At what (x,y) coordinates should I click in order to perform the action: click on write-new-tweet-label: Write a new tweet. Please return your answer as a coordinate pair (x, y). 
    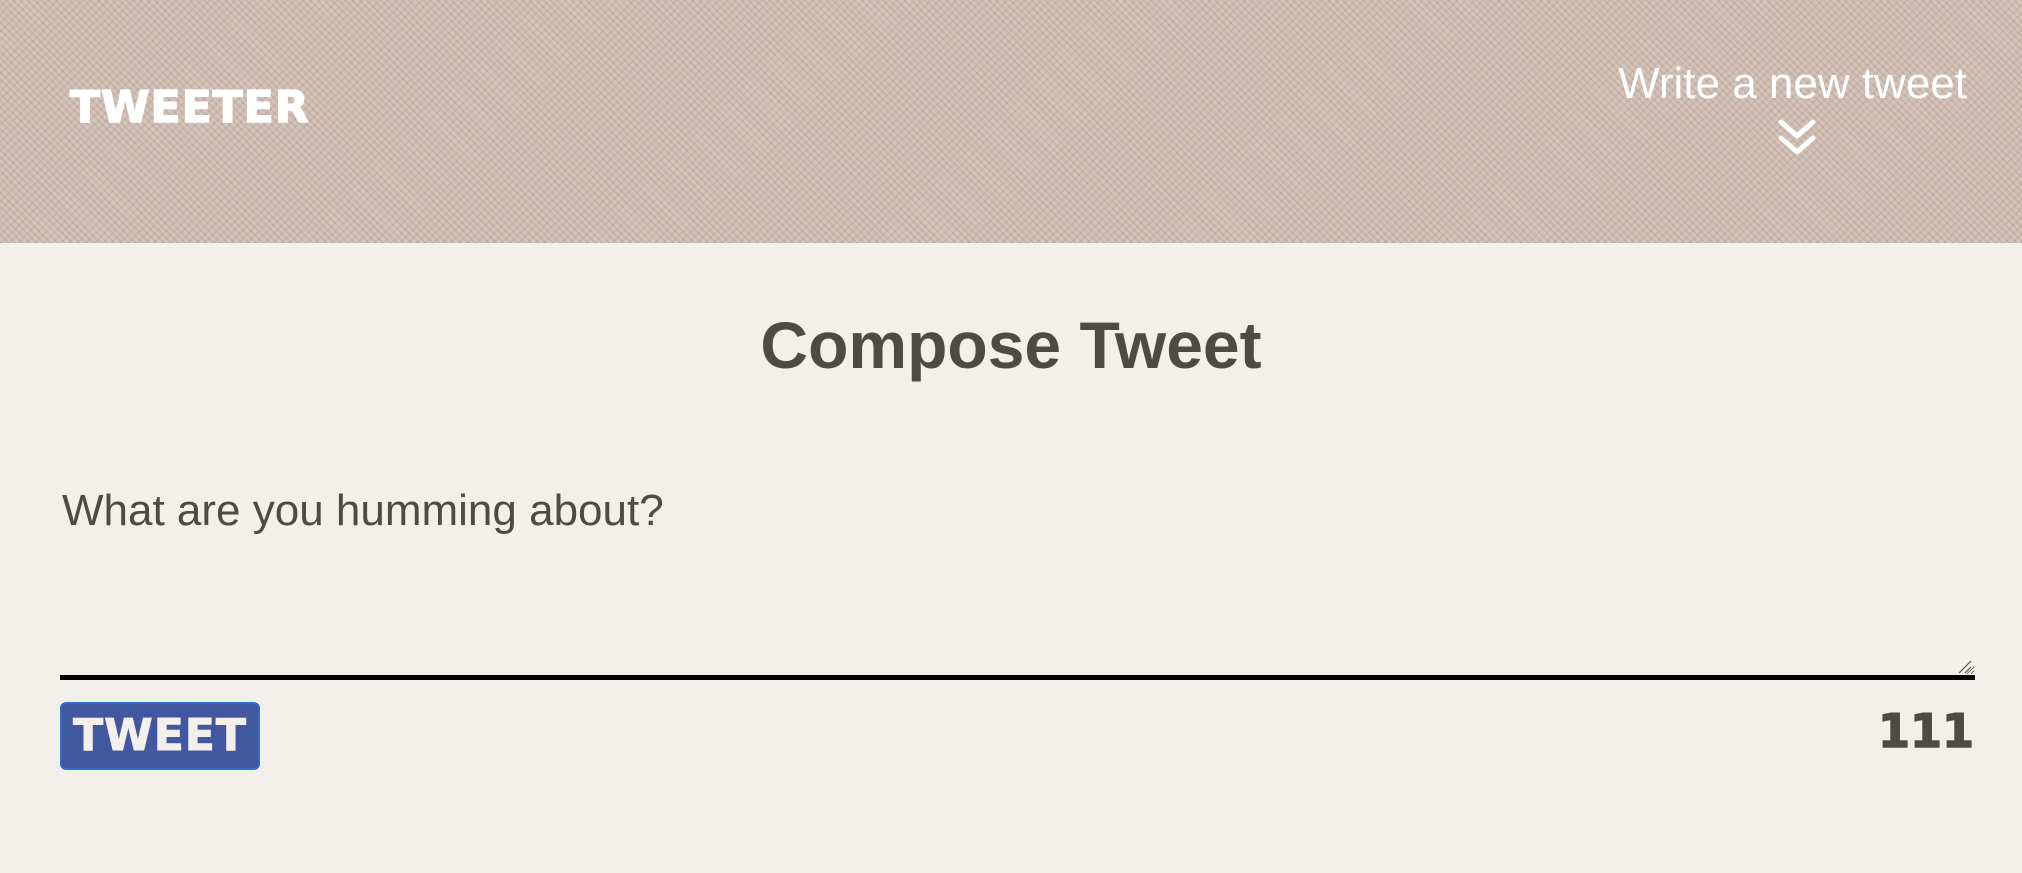
    Looking at the image, I should click on (1792, 83).